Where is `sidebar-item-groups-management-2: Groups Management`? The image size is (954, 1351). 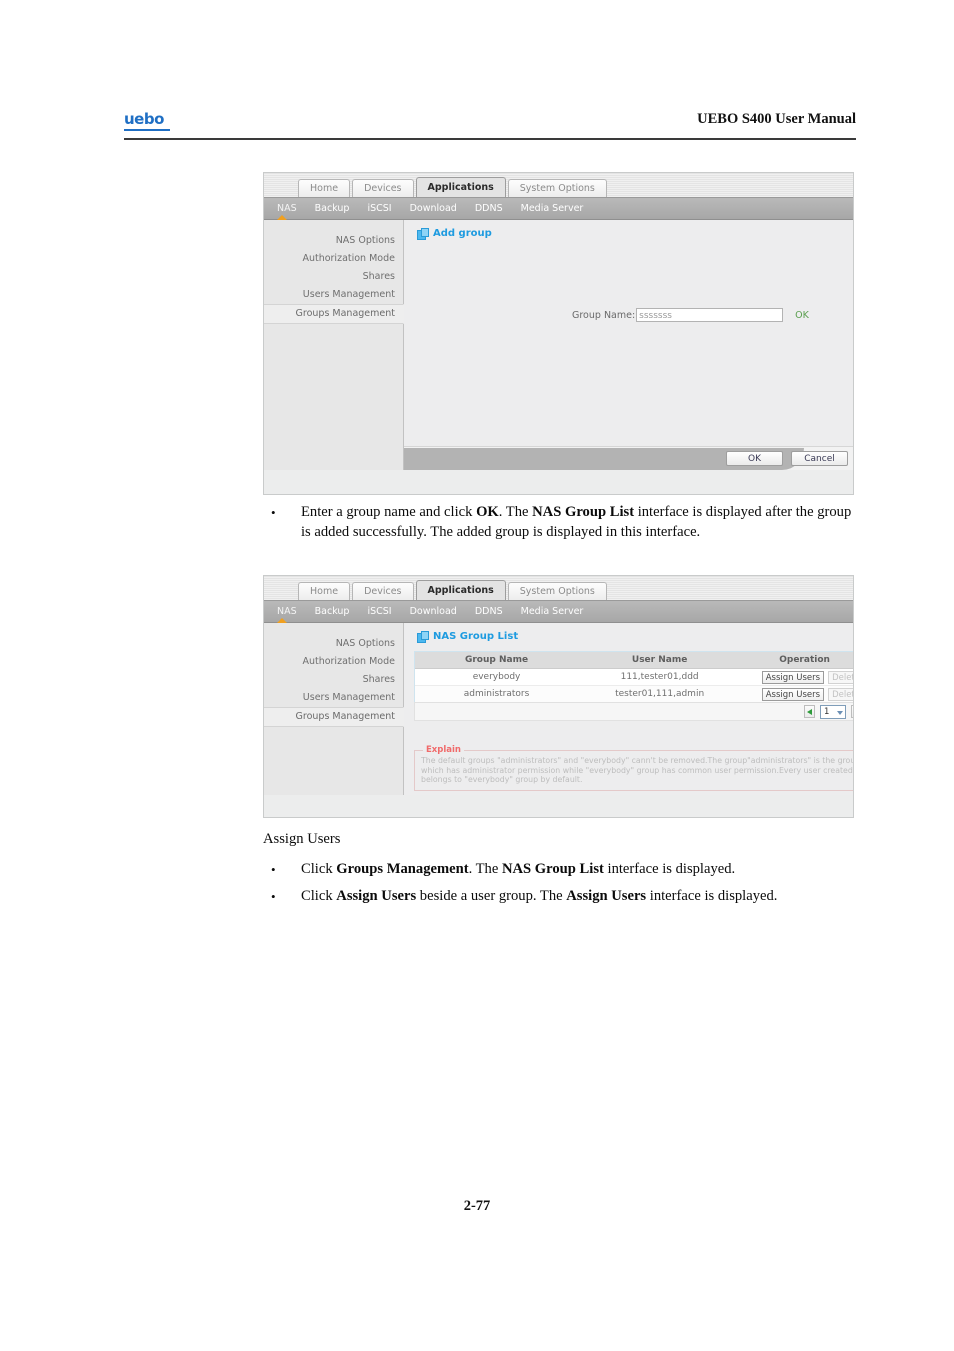 sidebar-item-groups-management-2: Groups Management is located at coordinates (334, 717).